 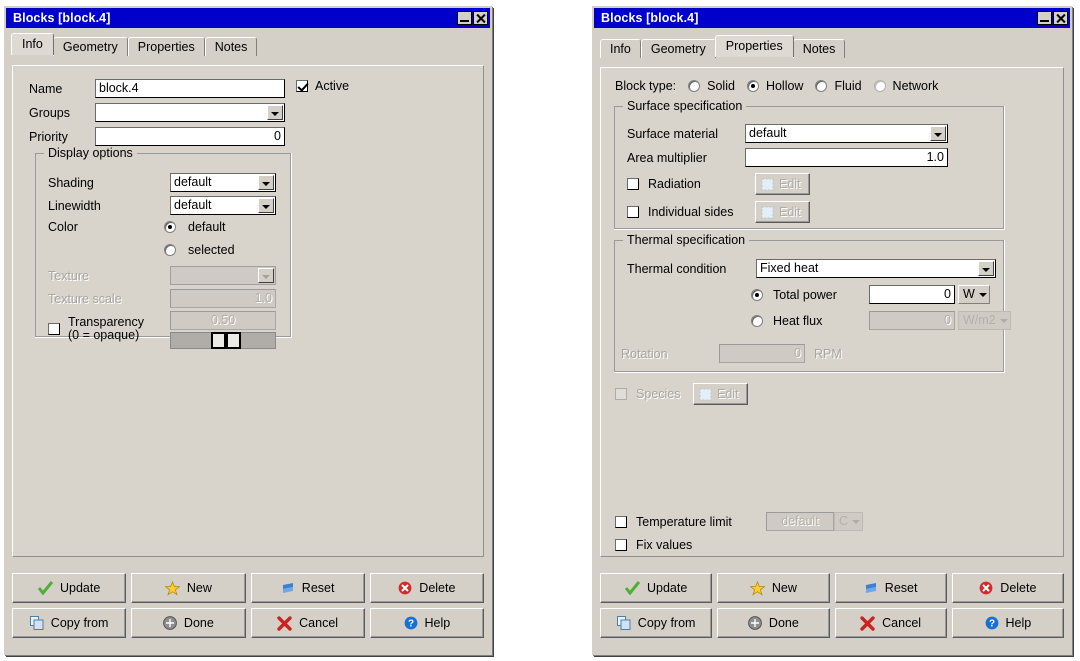 I want to click on color-default-radio, so click(x=170, y=227).